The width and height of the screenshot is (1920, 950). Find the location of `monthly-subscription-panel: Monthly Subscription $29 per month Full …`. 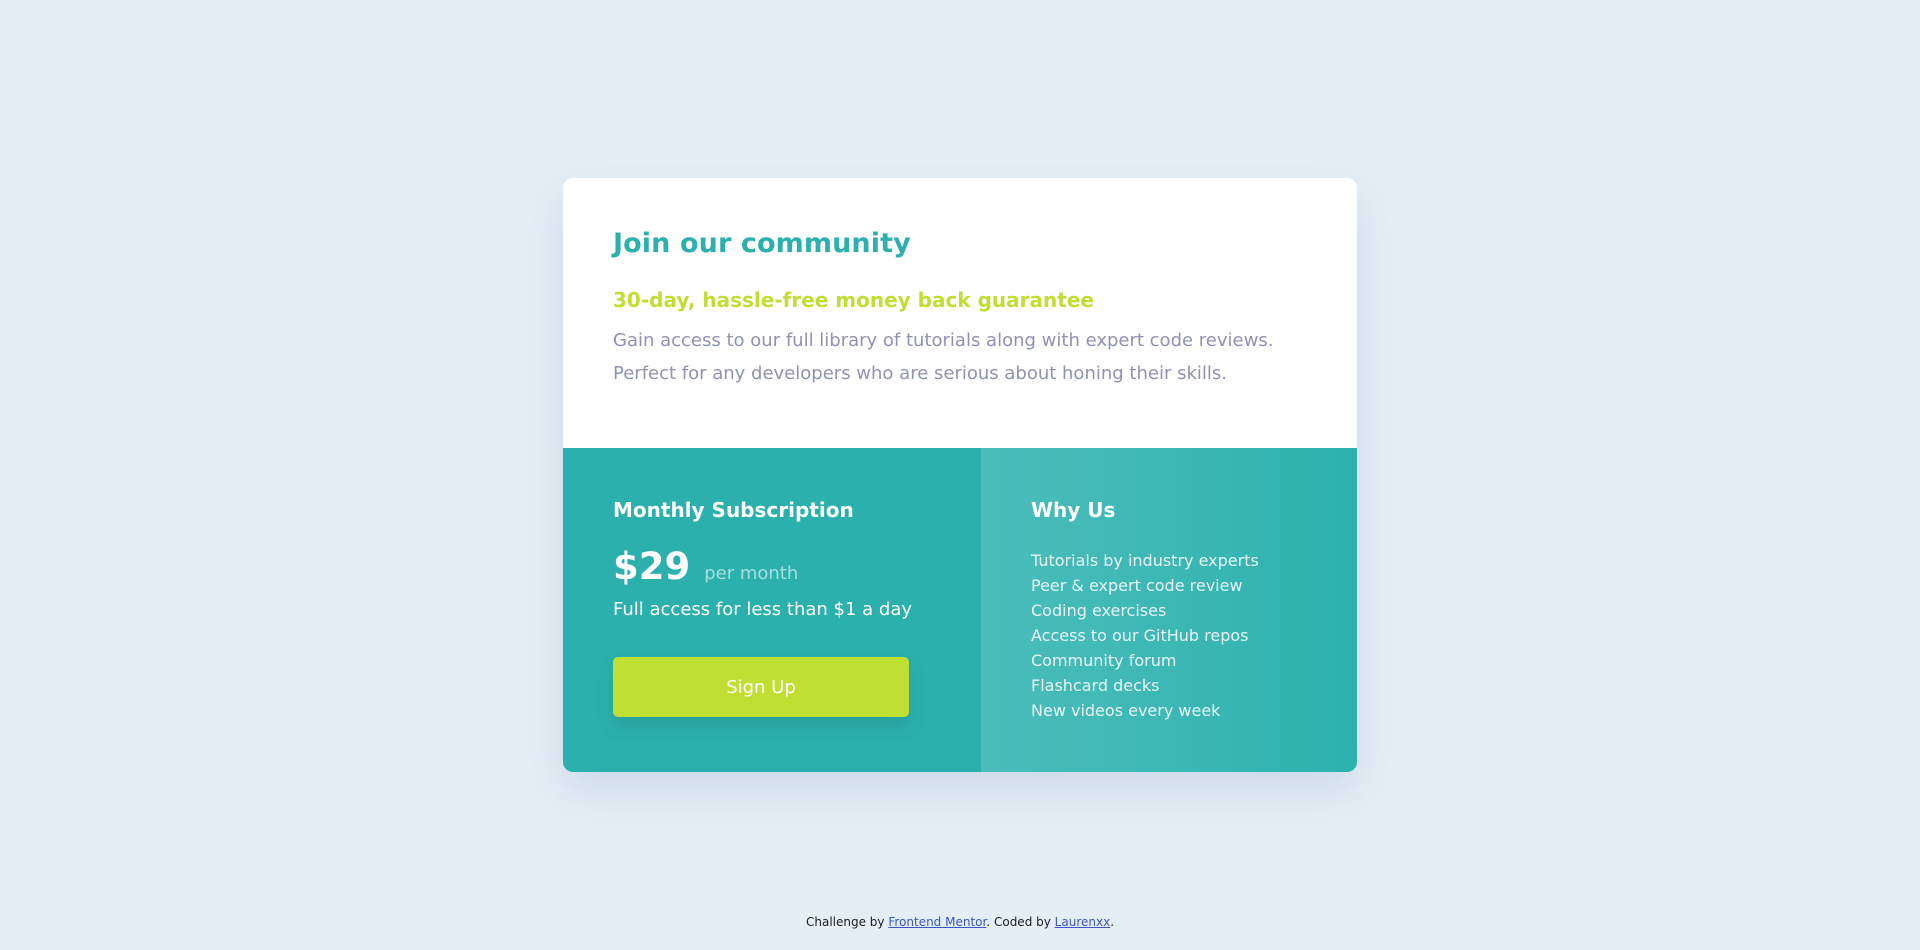

monthly-subscription-panel: Monthly Subscription $29 per month Full … is located at coordinates (772, 610).